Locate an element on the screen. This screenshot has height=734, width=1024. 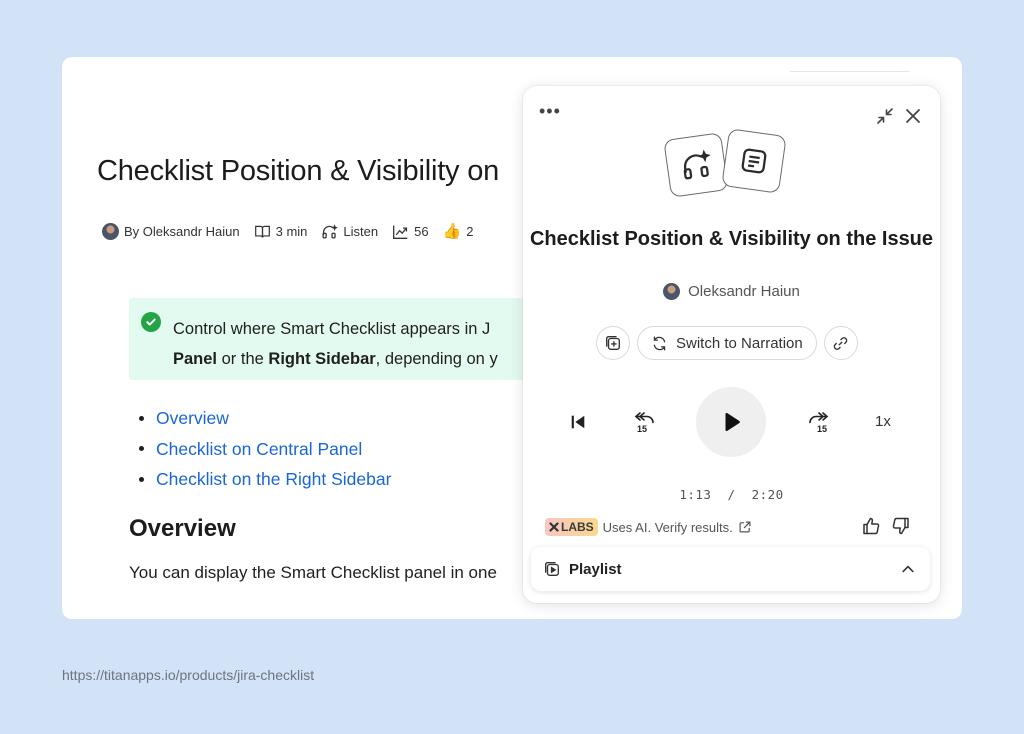
player-author-name: Oleksandr Haiun is located at coordinates (744, 291).